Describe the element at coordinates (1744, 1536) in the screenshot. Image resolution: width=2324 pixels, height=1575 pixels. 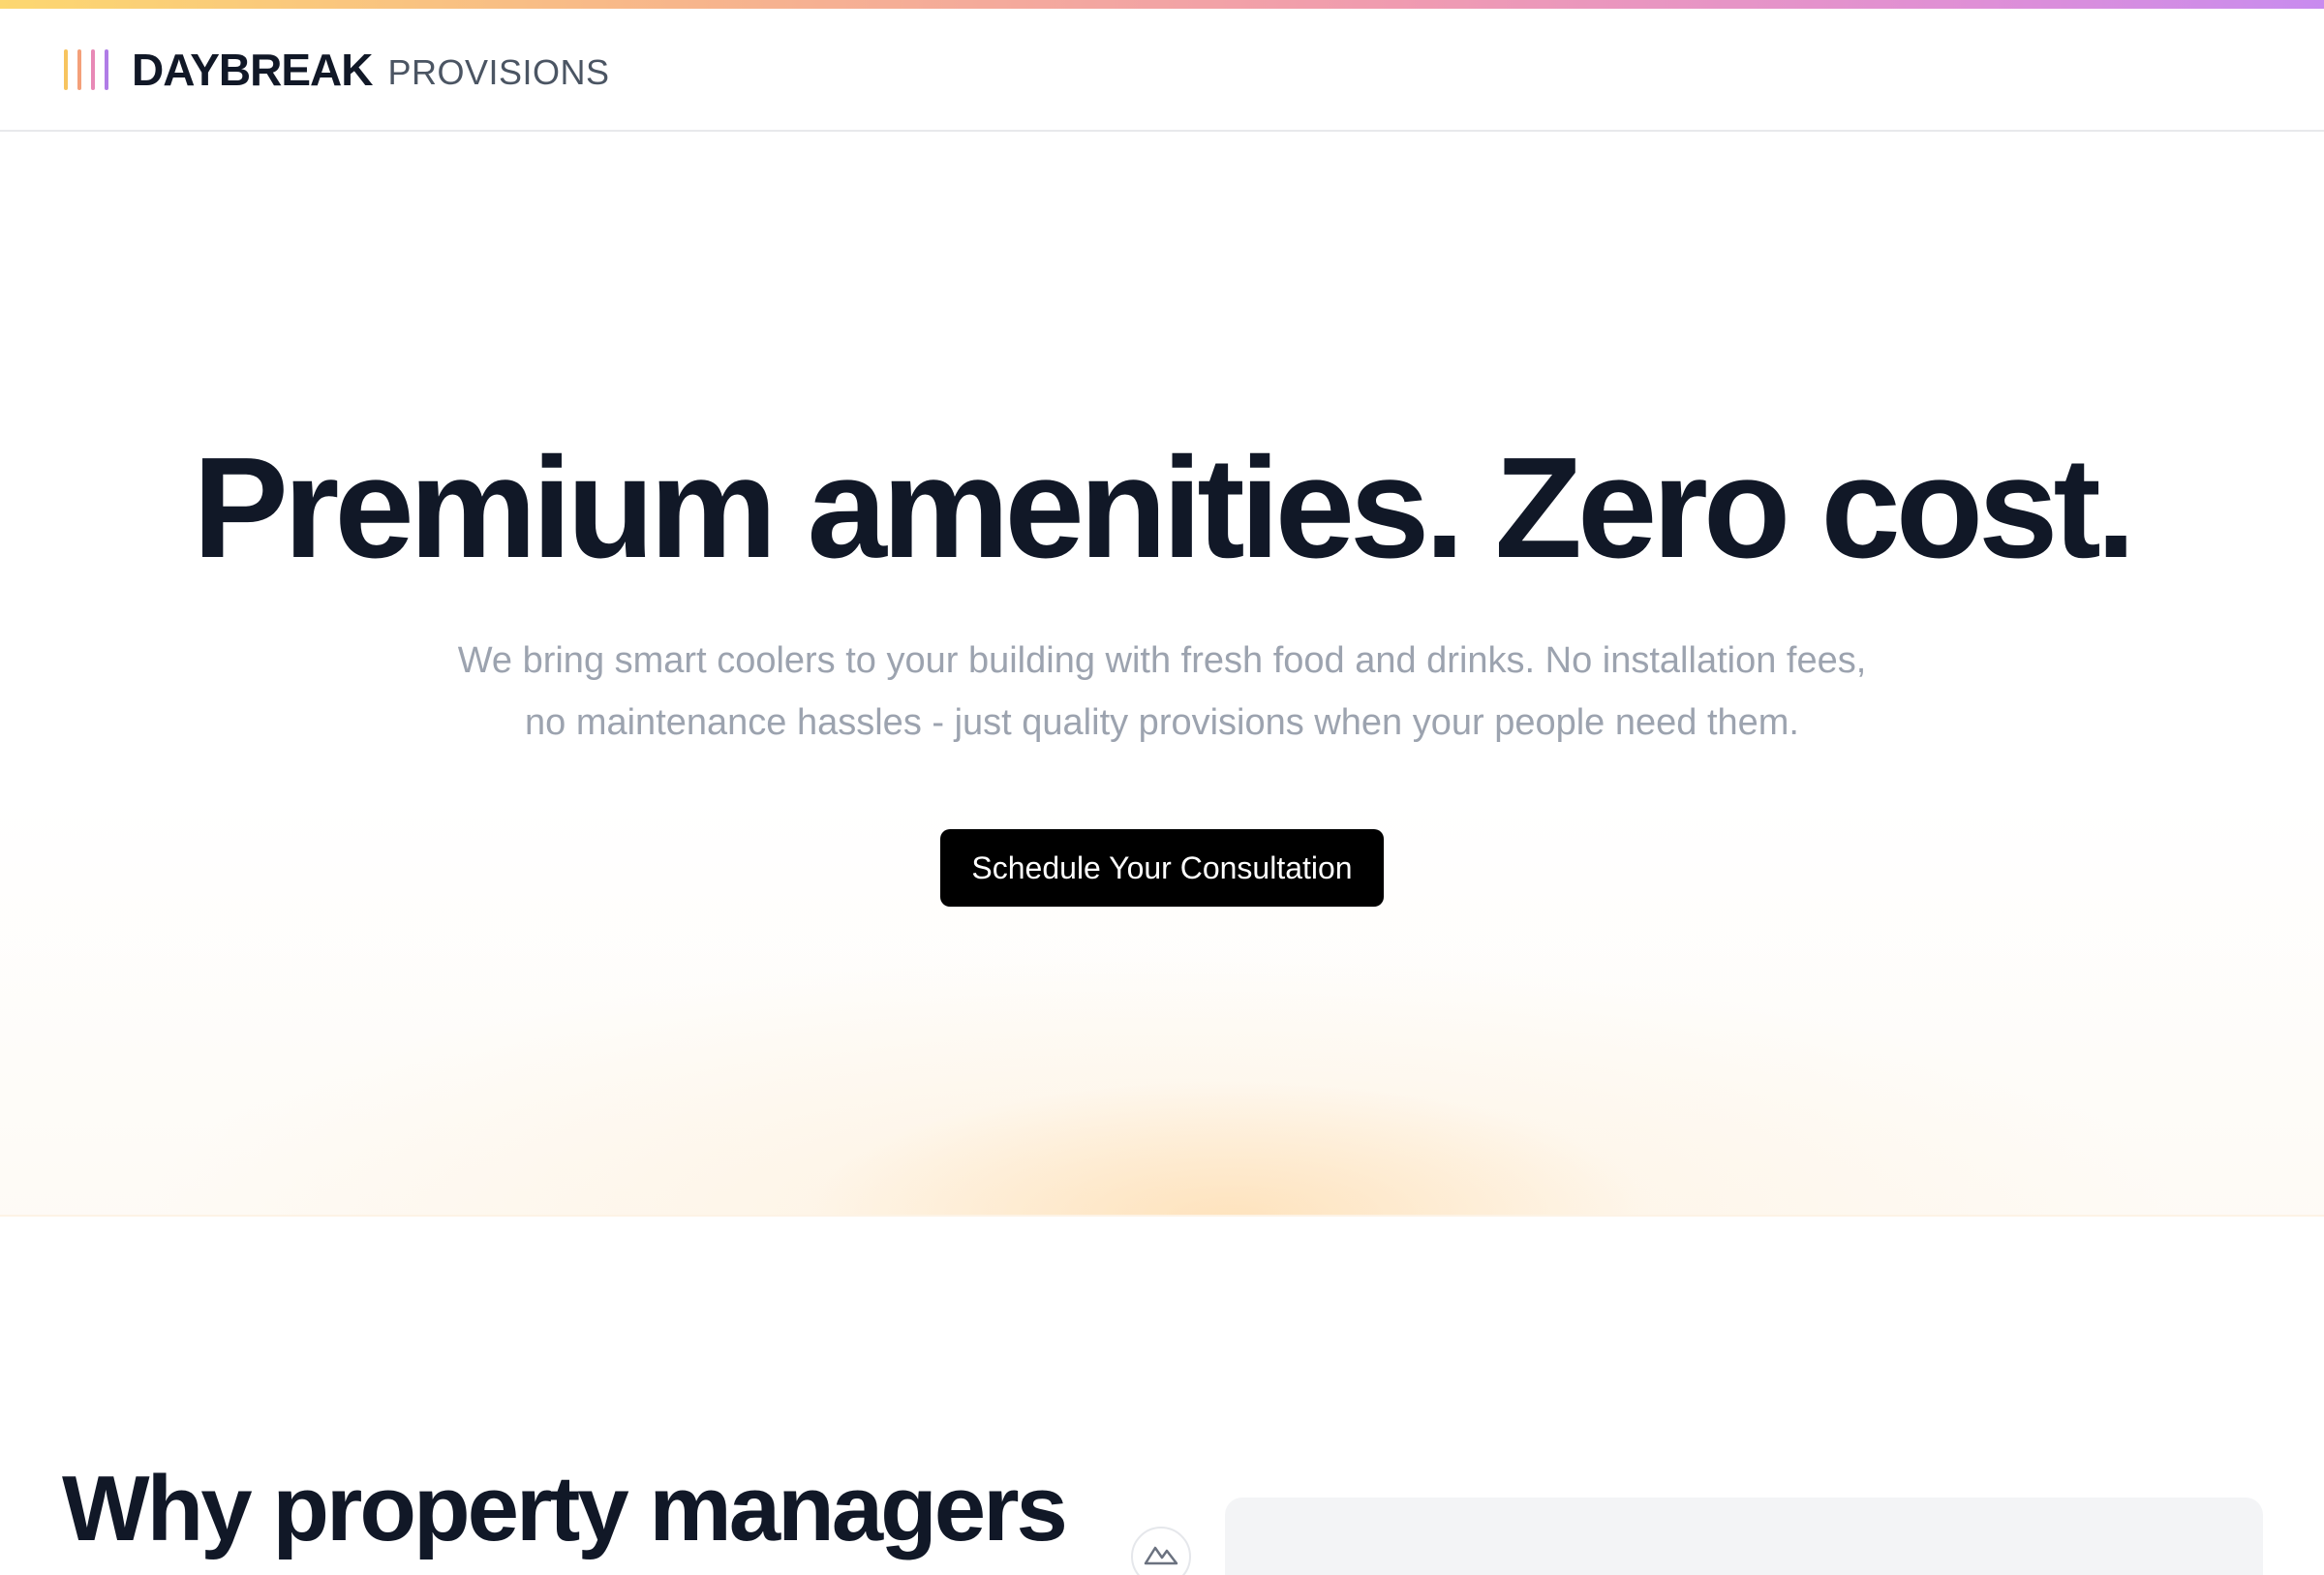
I see `media-card-placeholder` at that location.